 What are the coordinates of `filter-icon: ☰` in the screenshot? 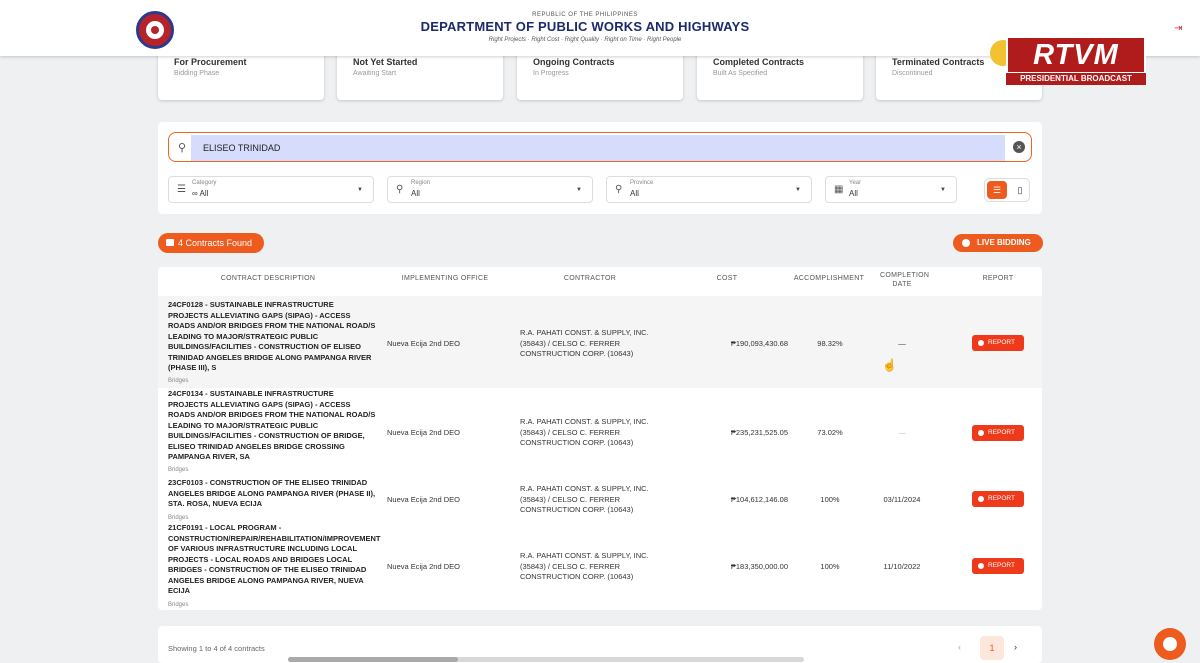 It's located at (181, 189).